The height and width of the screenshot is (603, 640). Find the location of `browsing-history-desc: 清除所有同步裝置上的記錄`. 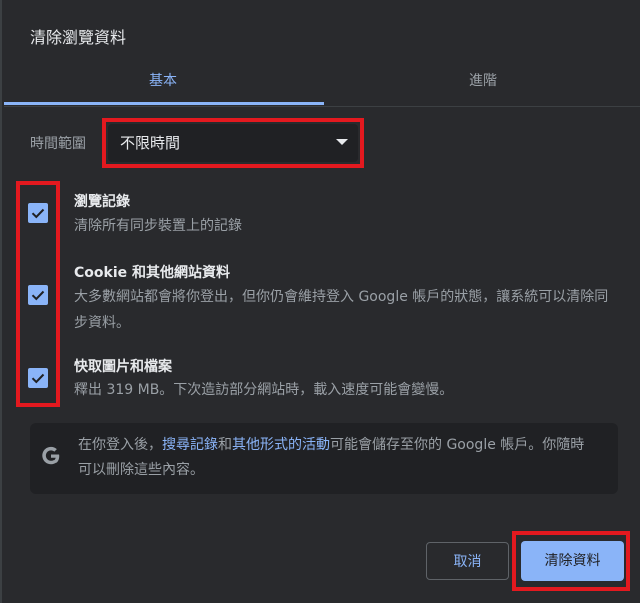

browsing-history-desc: 清除所有同步裝置上的記錄 is located at coordinates (158, 226).